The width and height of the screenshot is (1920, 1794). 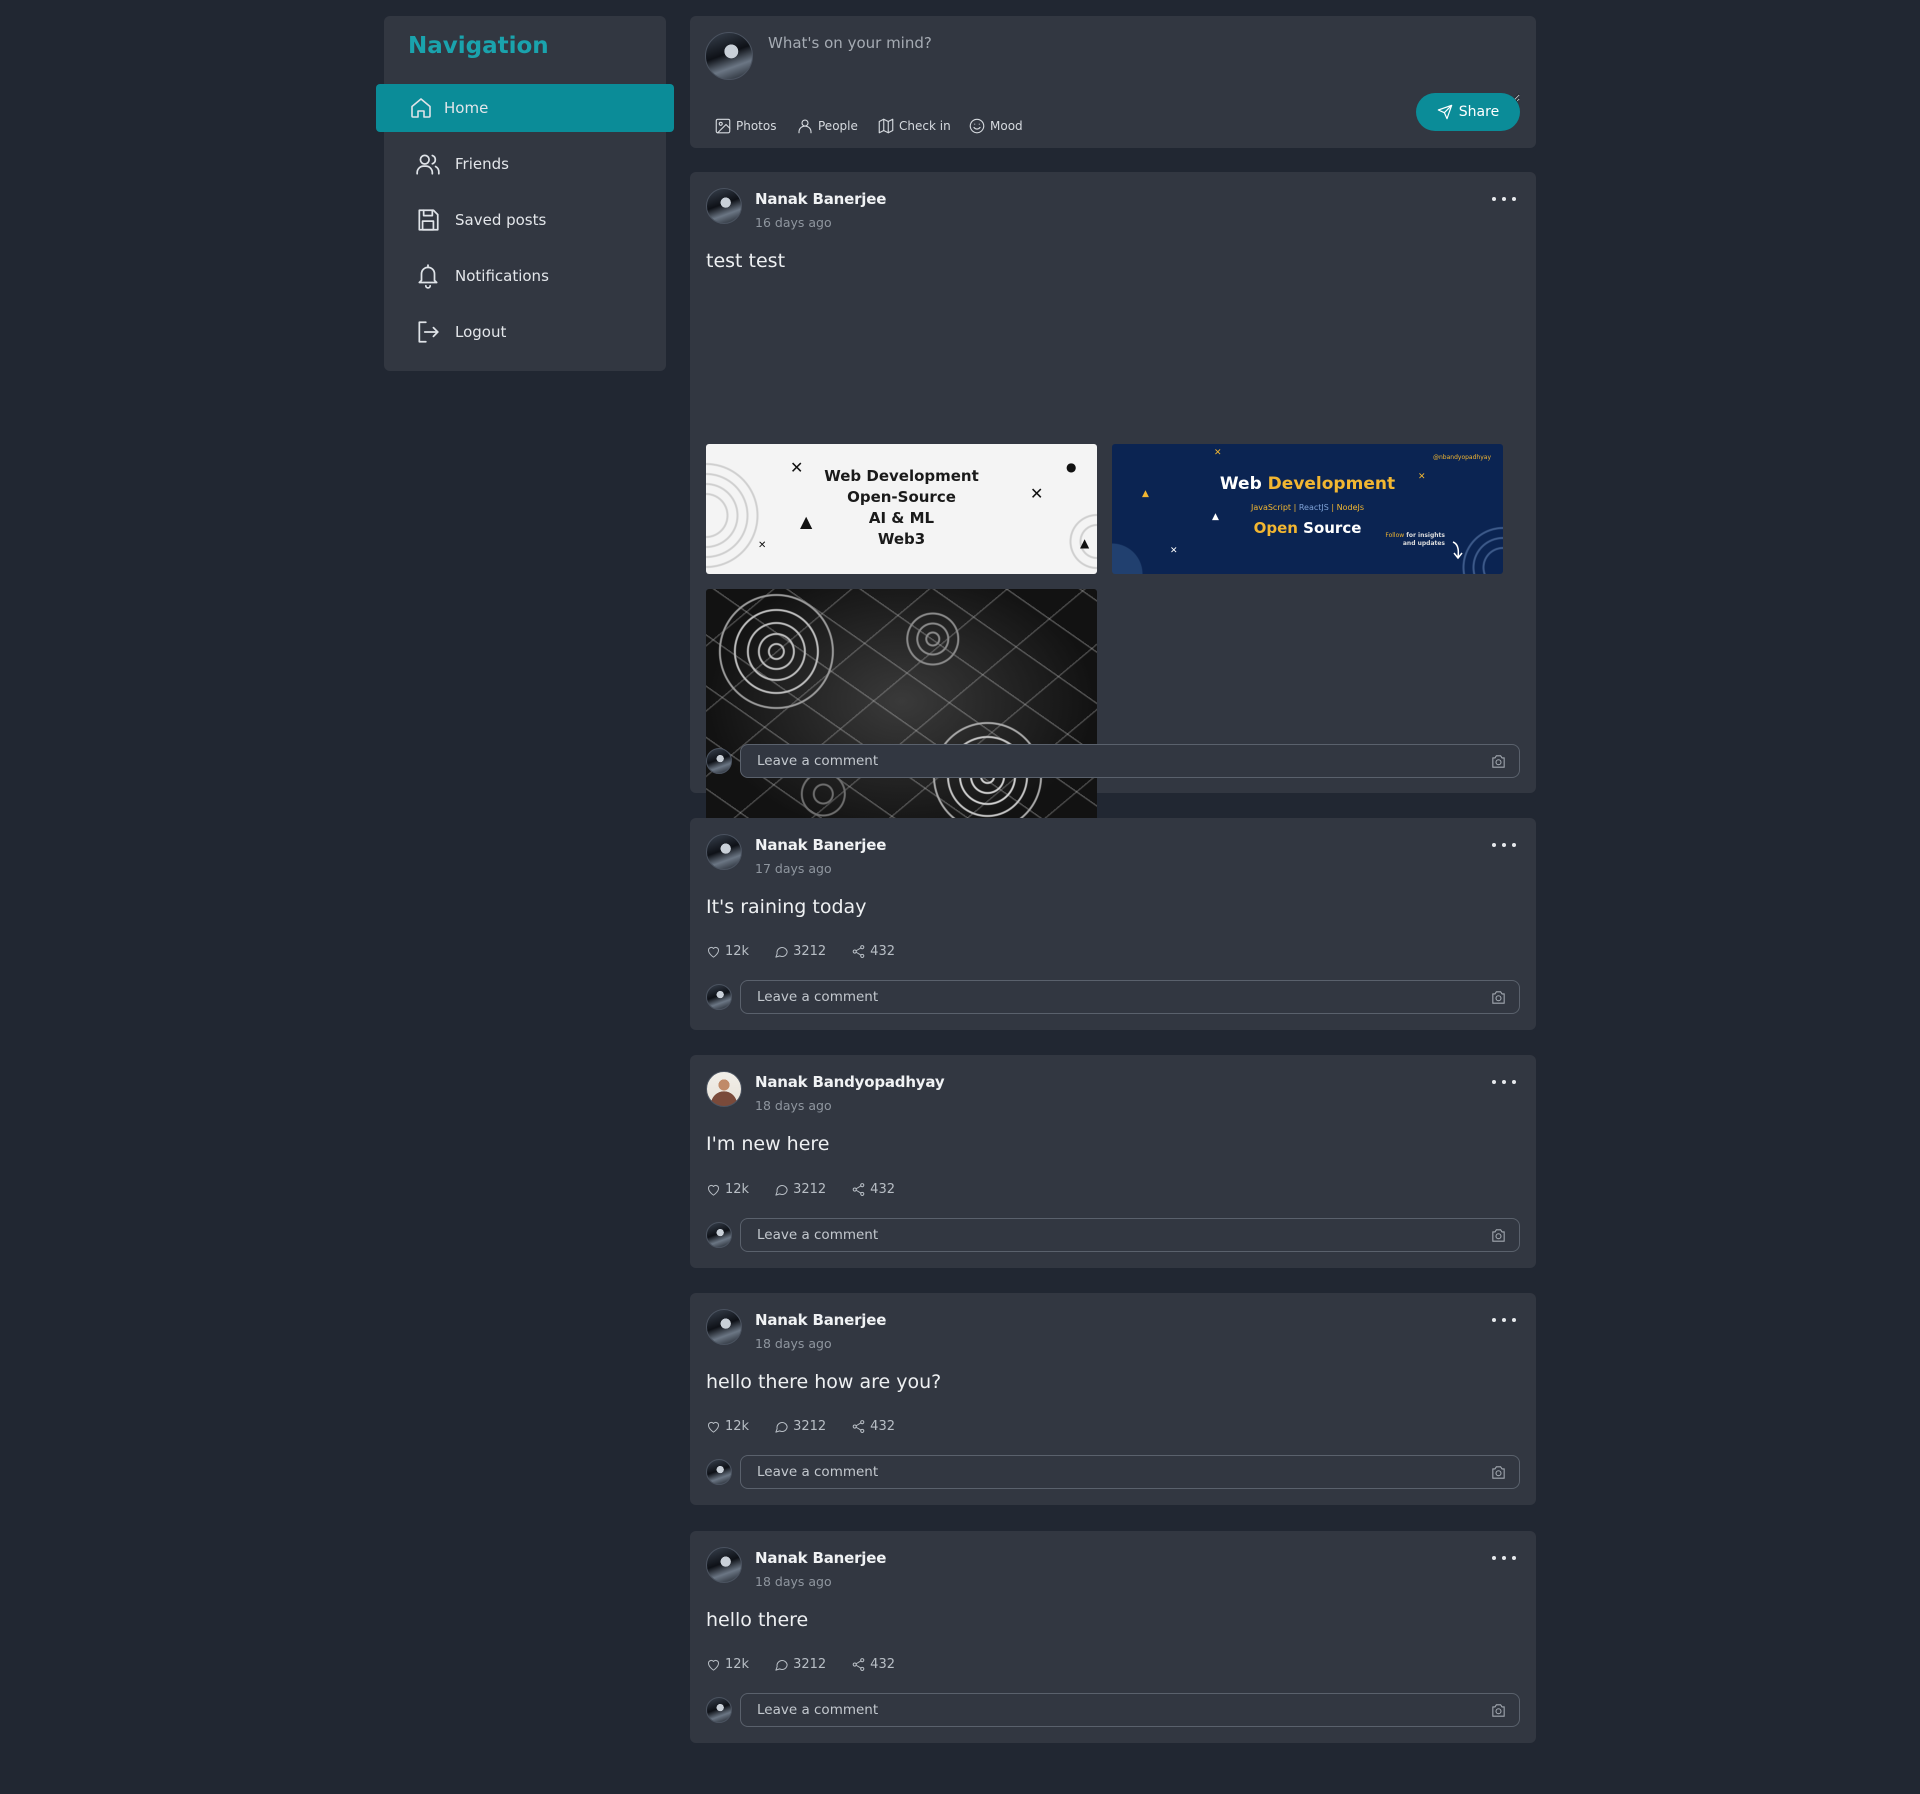 I want to click on bell-icon, so click(x=428, y=276).